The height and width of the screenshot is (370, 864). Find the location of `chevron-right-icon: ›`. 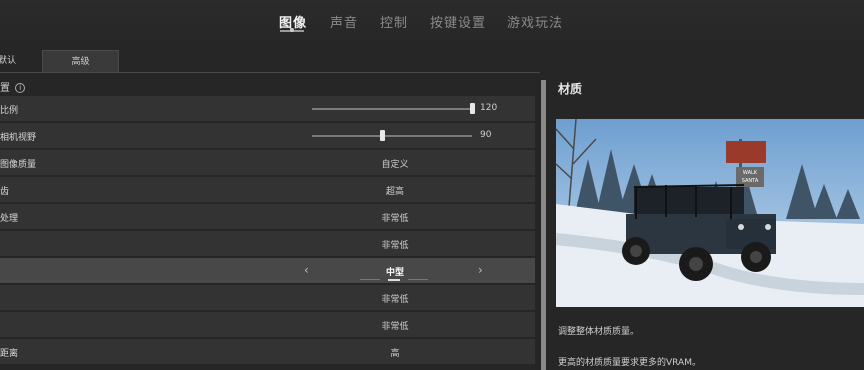

chevron-right-icon: › is located at coordinates (480, 270).